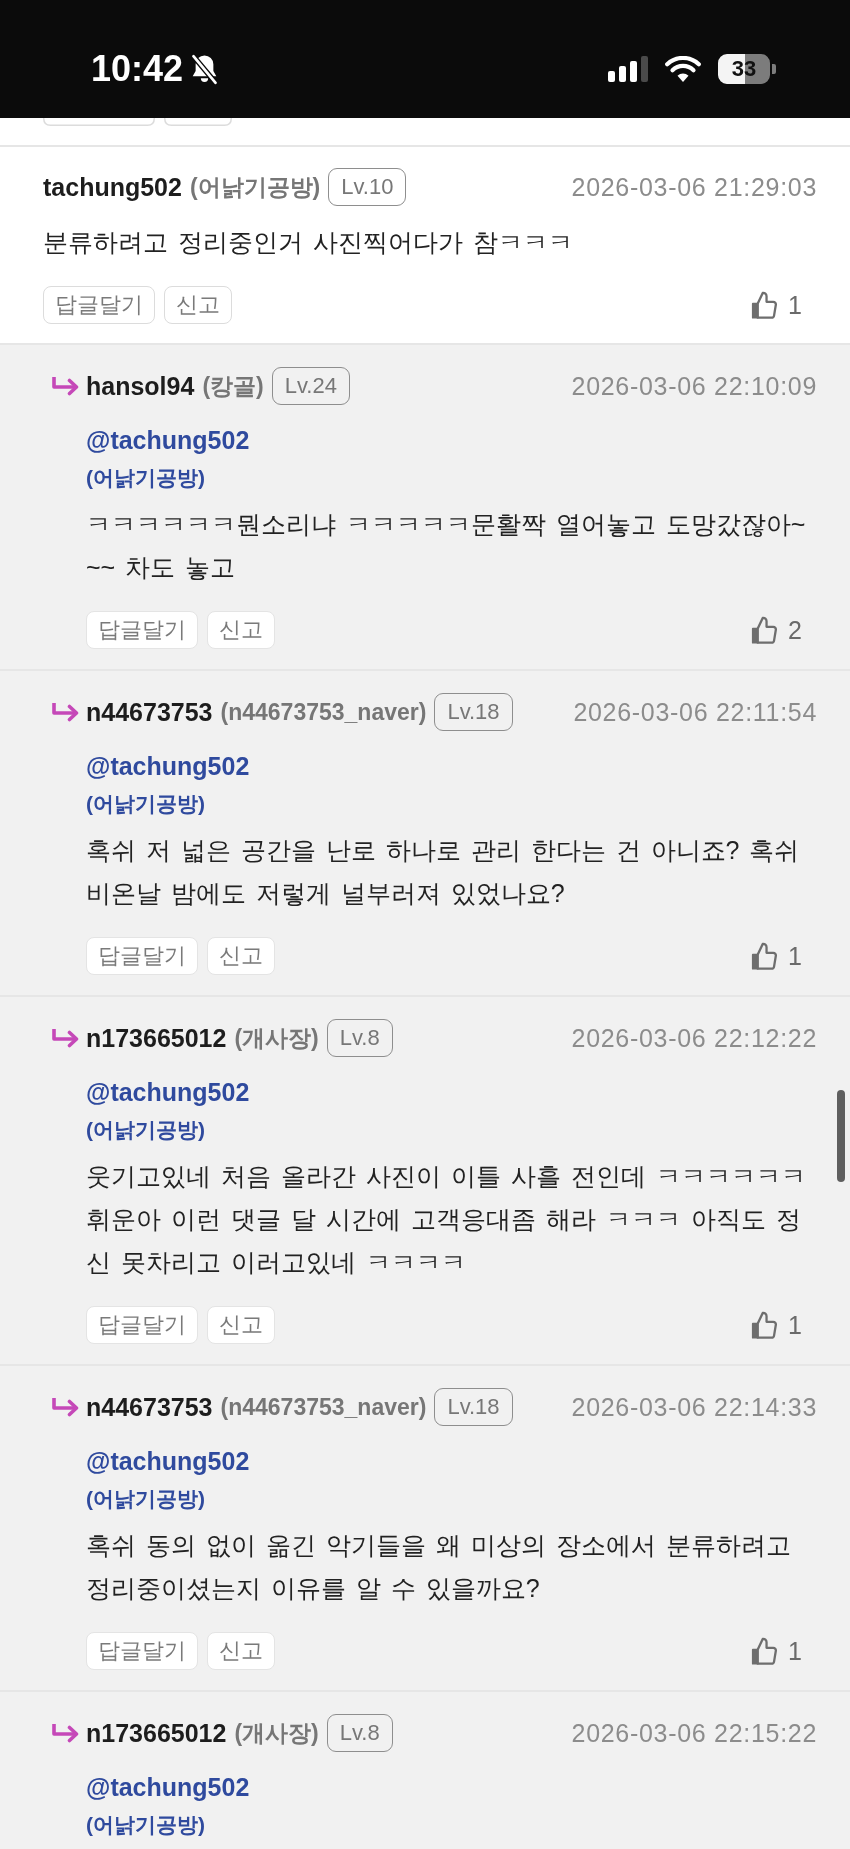  What do you see at coordinates (310, 386) in the screenshot?
I see `level-badge: Lv.24` at bounding box center [310, 386].